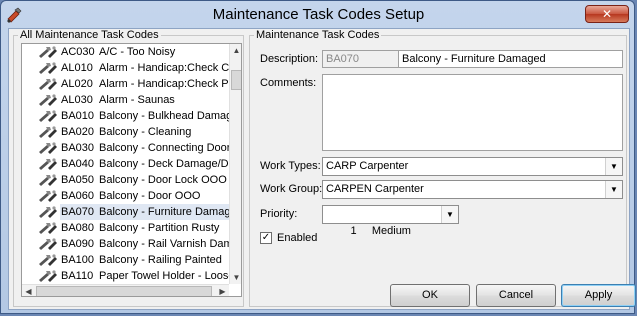 The image size is (637, 316). Describe the element at coordinates (164, 276) in the screenshot. I see `task-description: Paper Towel Holder - Loose/` at that location.